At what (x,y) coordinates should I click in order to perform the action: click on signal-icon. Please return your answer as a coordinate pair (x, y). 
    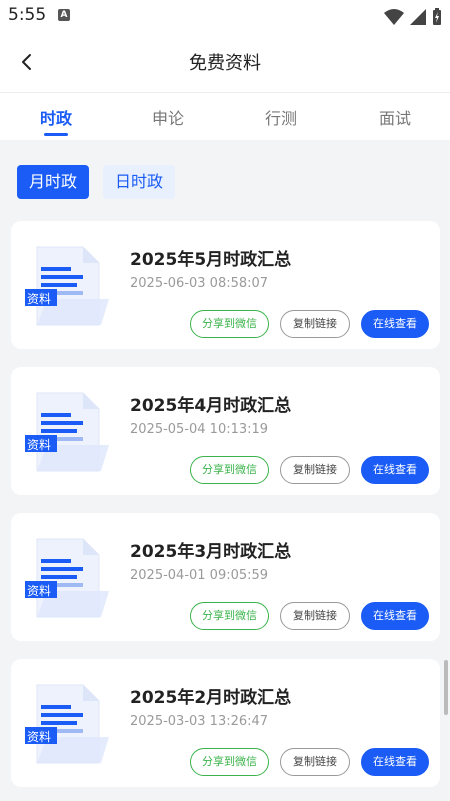
    Looking at the image, I should click on (417, 16).